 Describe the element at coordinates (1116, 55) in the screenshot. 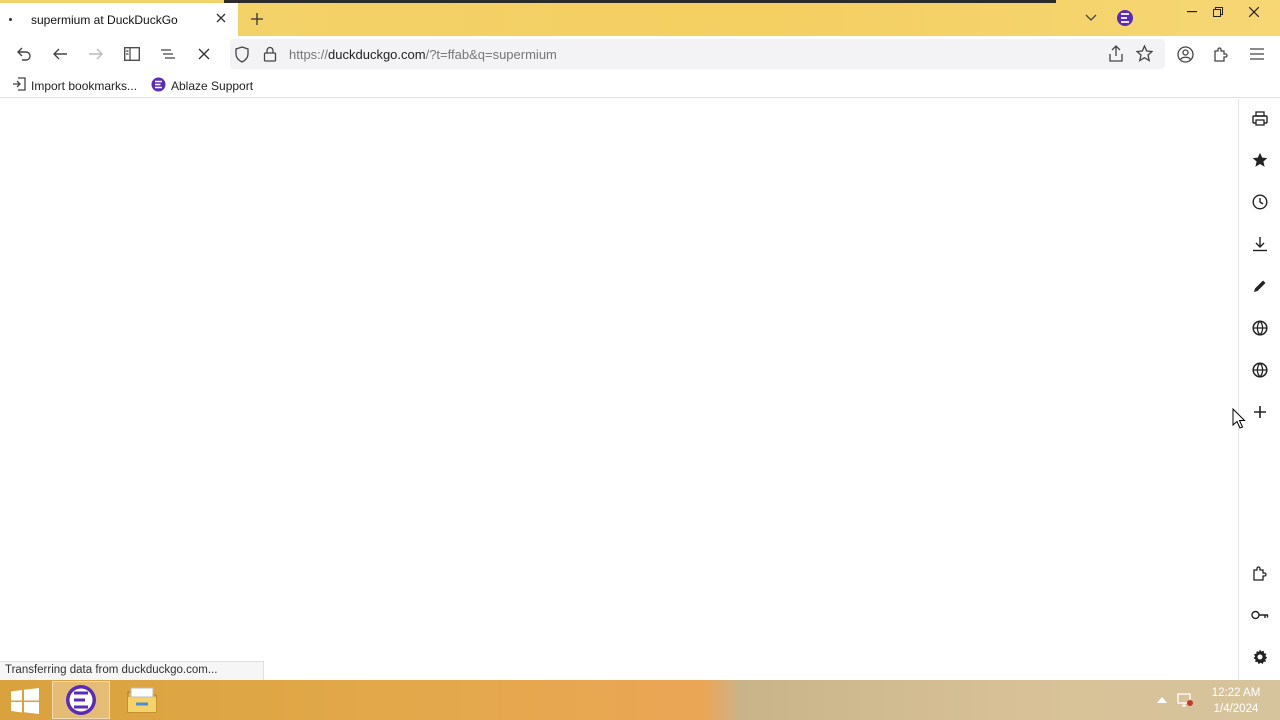

I see `share-icon` at that location.